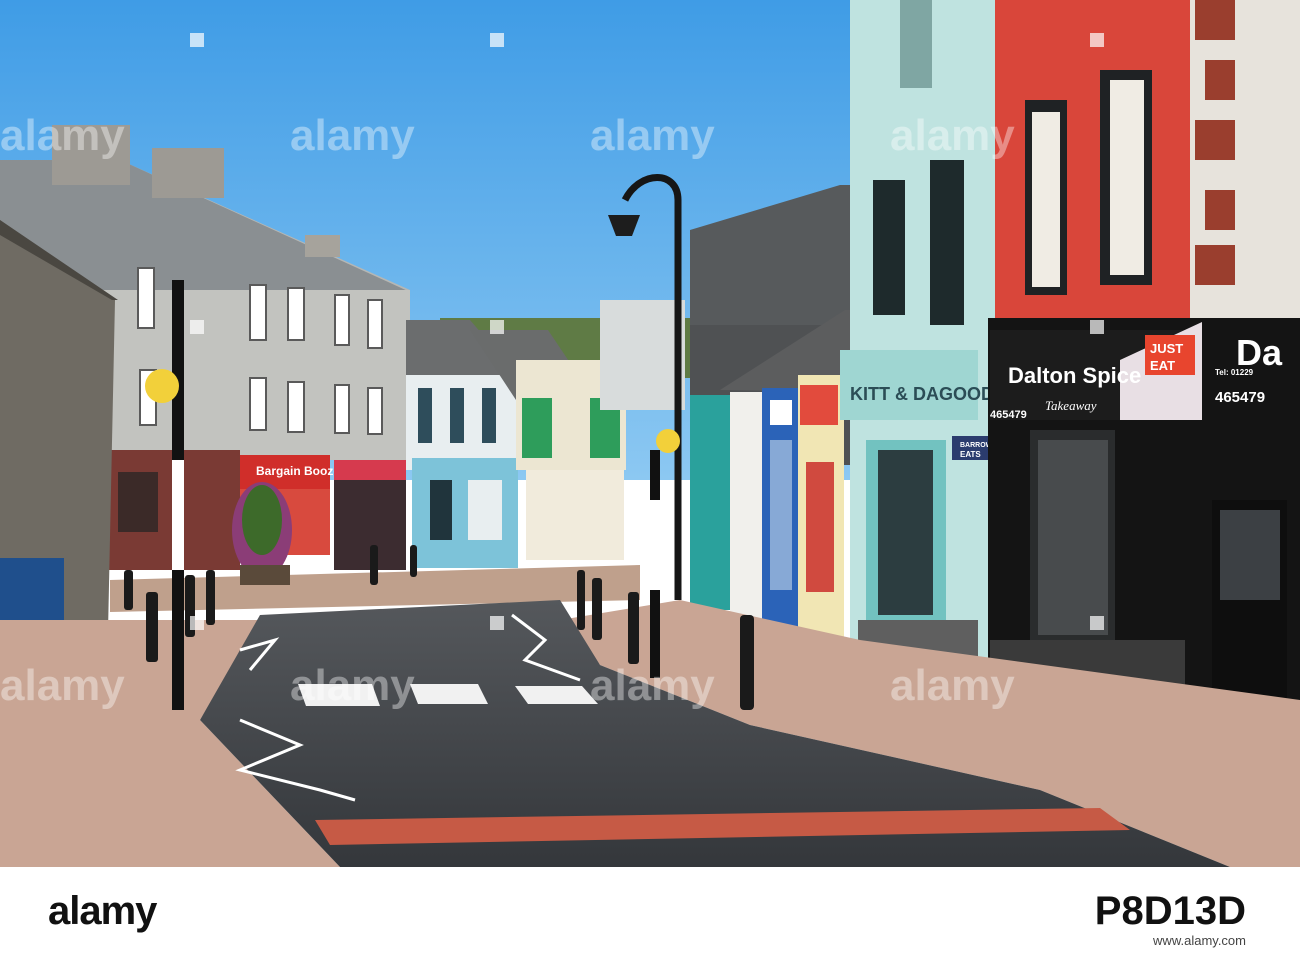 This screenshot has height=957, width=1300. What do you see at coordinates (925, 340) in the screenshot?
I see `mint-building: KITT & DAGOOD E BARROW EATS` at bounding box center [925, 340].